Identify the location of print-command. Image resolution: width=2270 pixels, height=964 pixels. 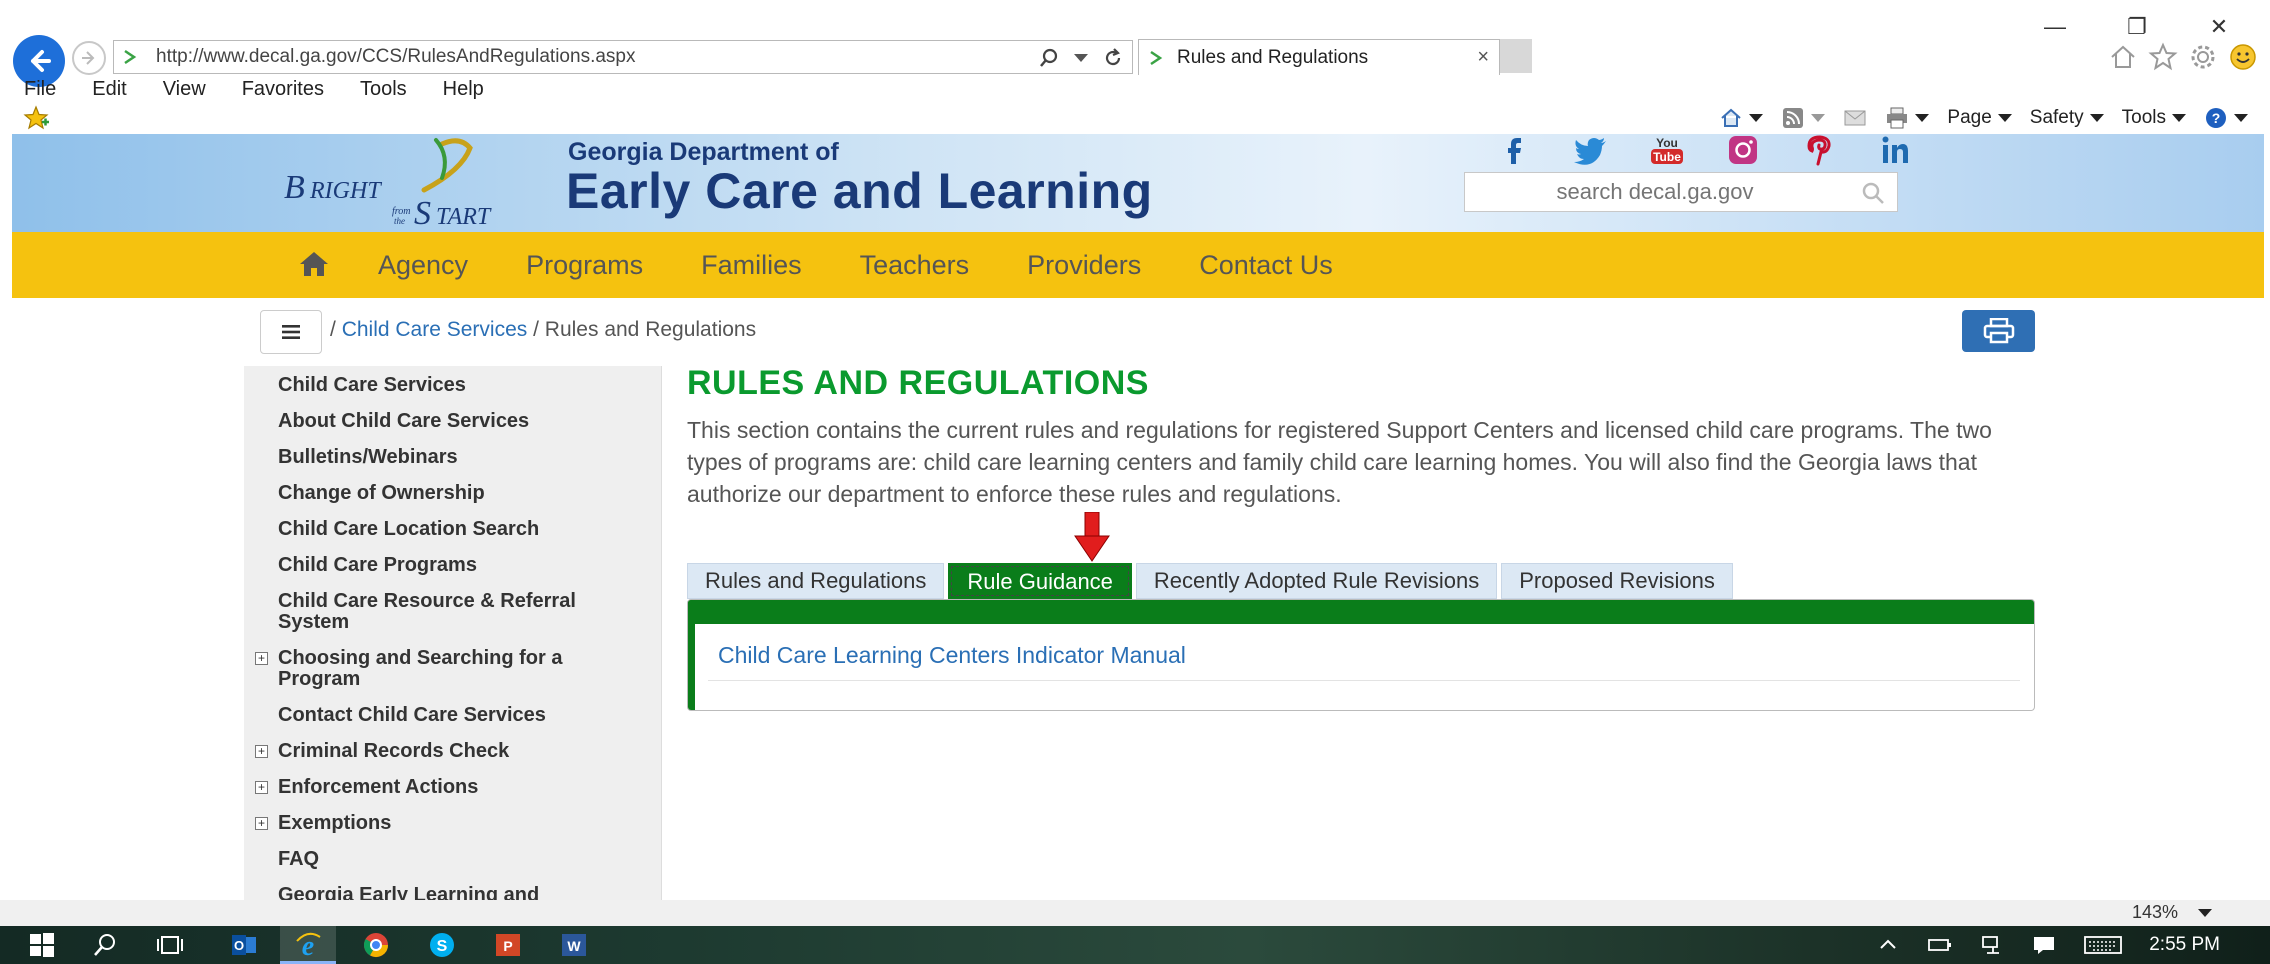
(1907, 118).